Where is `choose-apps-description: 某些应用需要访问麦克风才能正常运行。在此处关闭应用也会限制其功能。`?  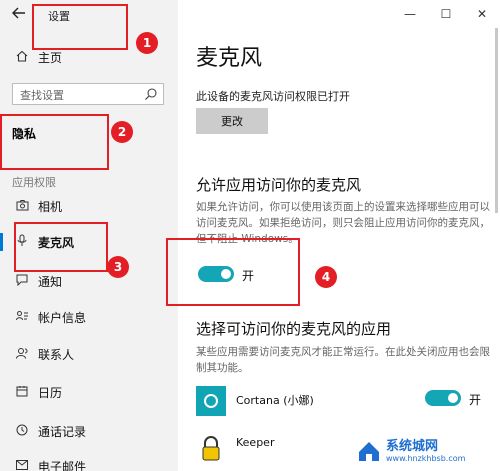 choose-apps-description: 某些应用需要访问麦克风才能正常运行。在此处关闭应用也会限制其功能。 is located at coordinates (343, 360).